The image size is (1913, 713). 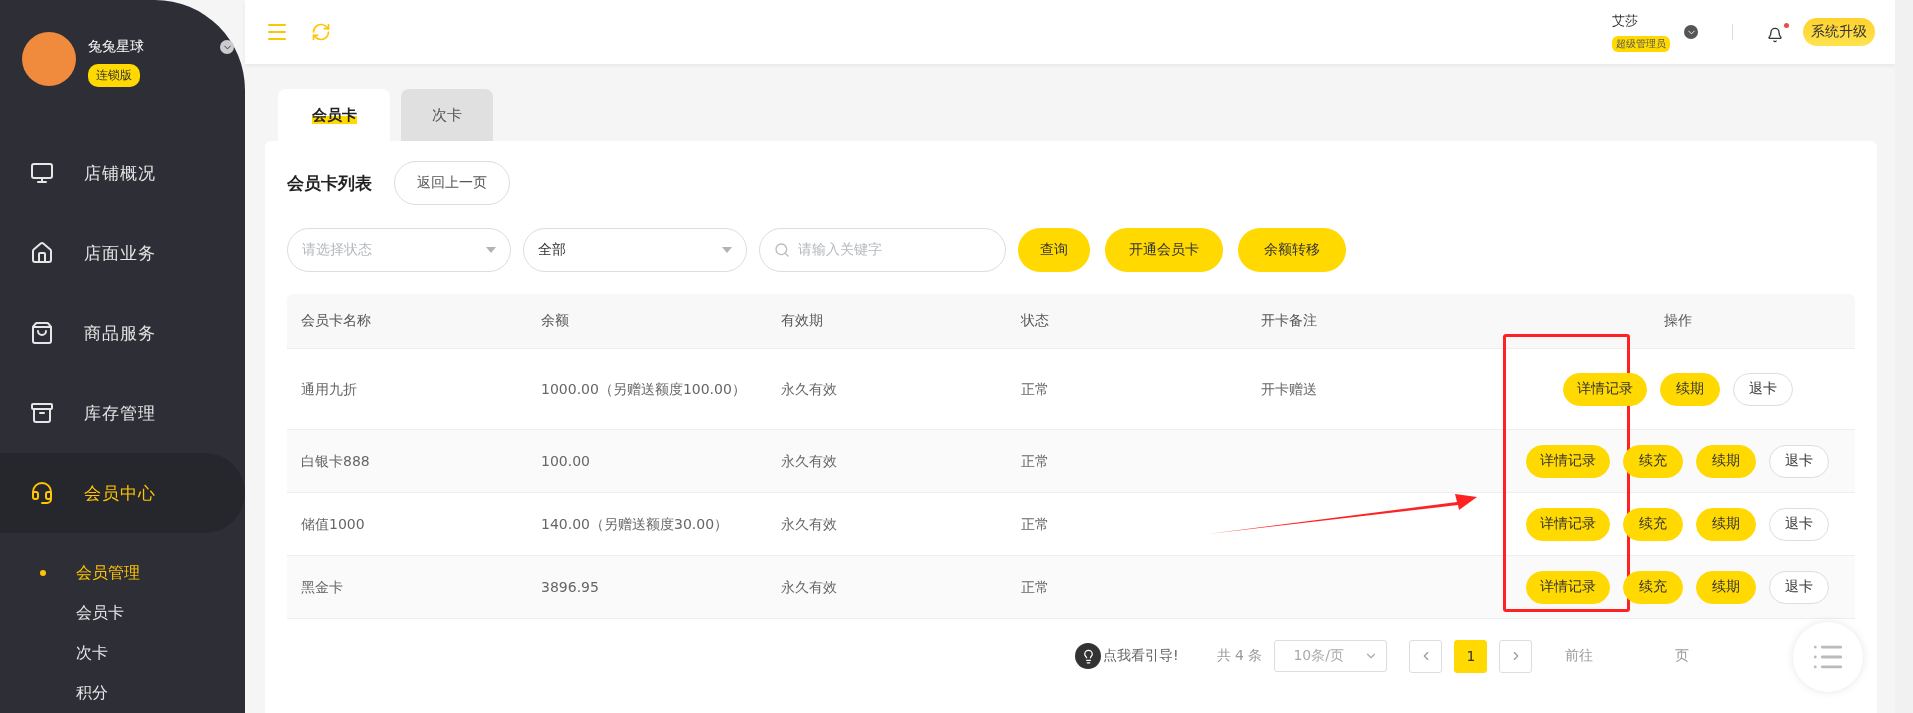 I want to click on column-header: 会员卡名称, so click(x=336, y=321).